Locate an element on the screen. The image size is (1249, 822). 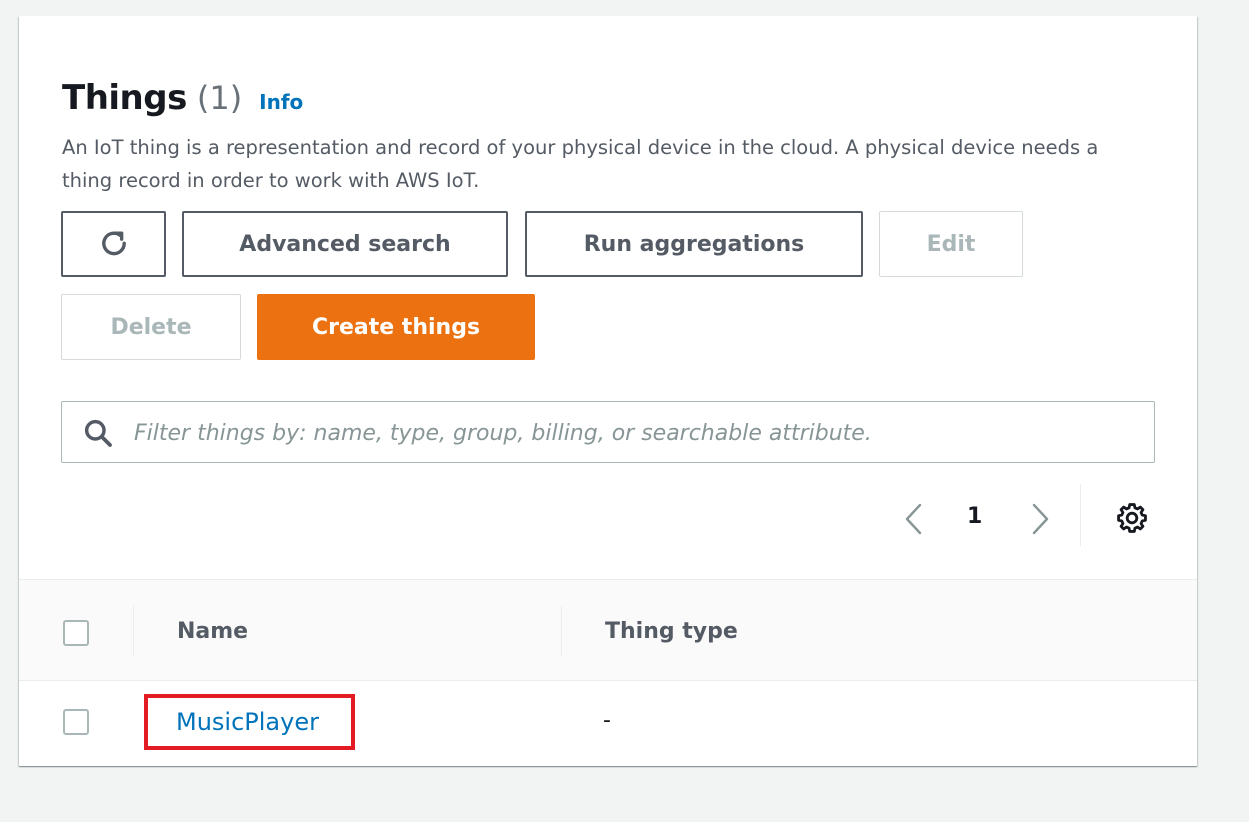
search-input is located at coordinates (634, 433).